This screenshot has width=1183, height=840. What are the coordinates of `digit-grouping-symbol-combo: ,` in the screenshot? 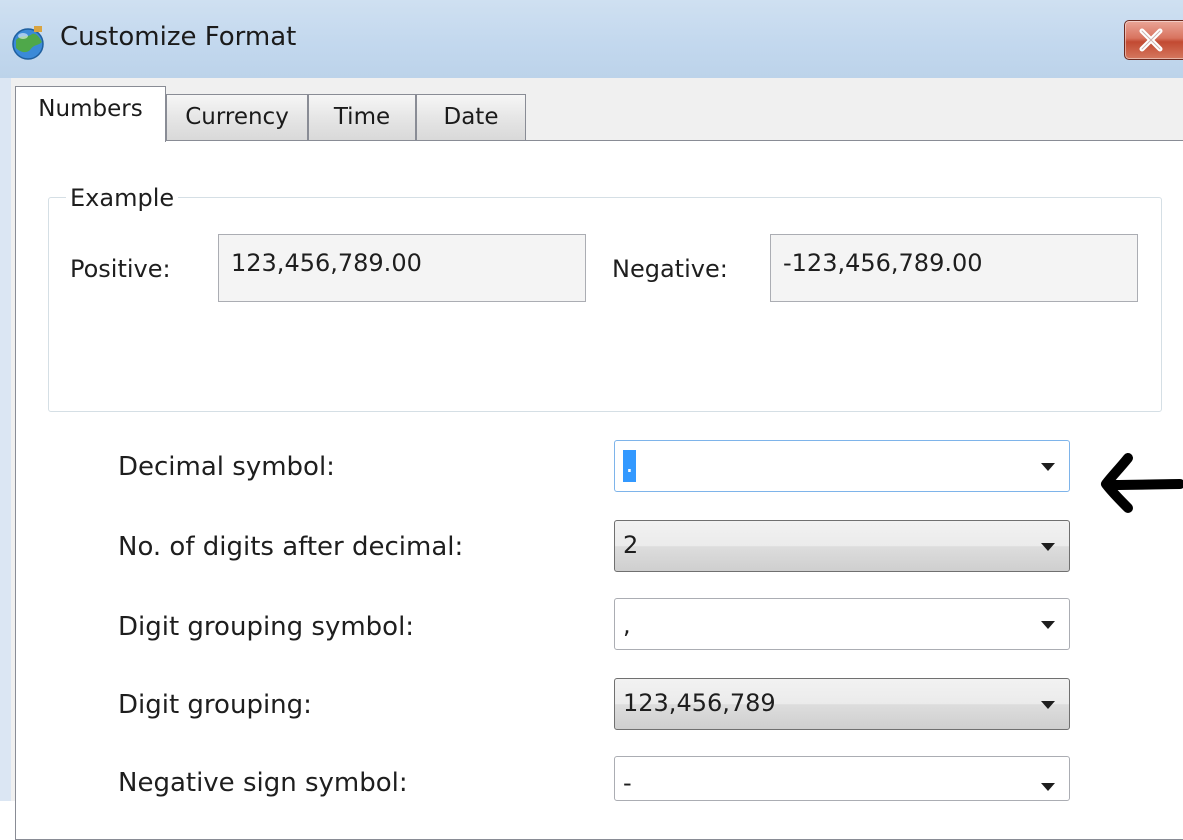 It's located at (842, 624).